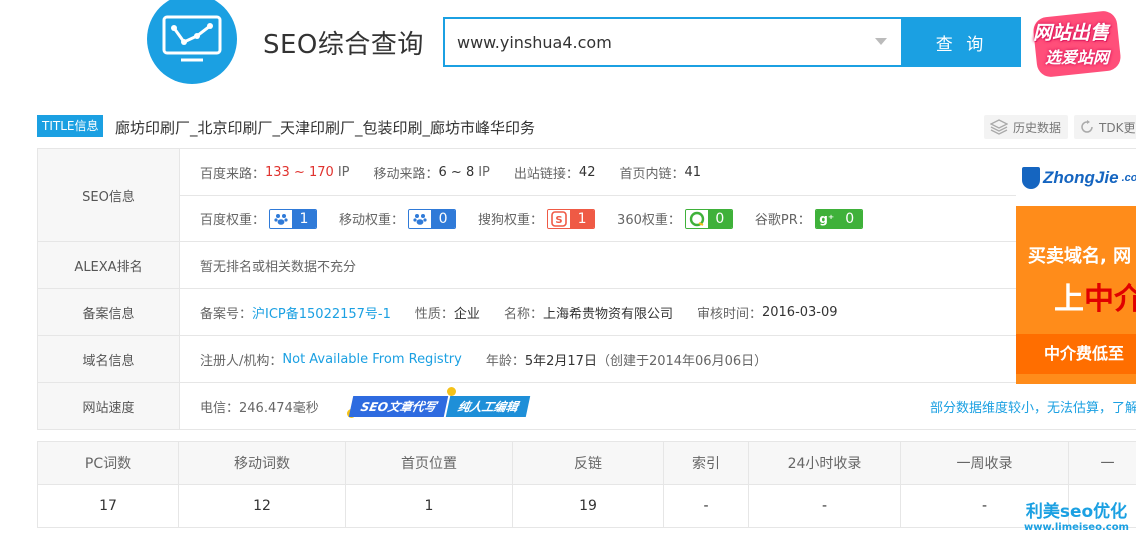 The width and height of the screenshot is (1136, 537). Describe the element at coordinates (607, 314) in the screenshot. I see `icp-name-value: 上海希贵物资有限公司` at that location.